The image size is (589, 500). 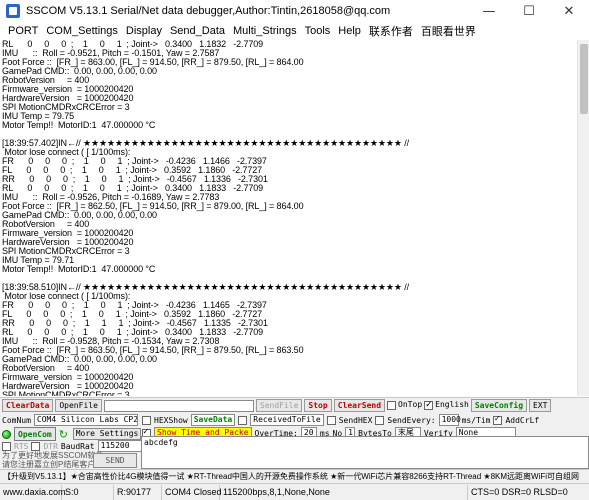 What do you see at coordinates (23, 31) in the screenshot?
I see `menu-port: PORT` at bounding box center [23, 31].